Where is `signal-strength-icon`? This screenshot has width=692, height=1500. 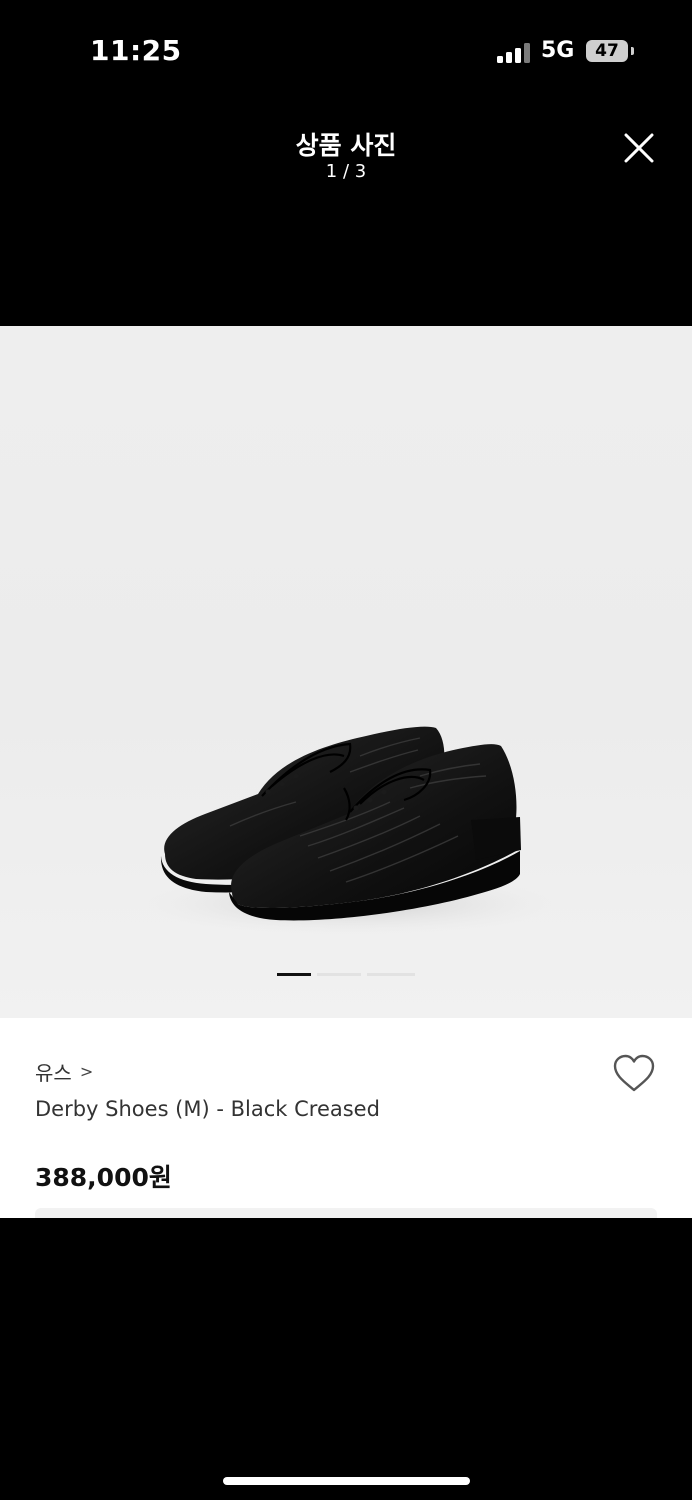
signal-strength-icon is located at coordinates (514, 53).